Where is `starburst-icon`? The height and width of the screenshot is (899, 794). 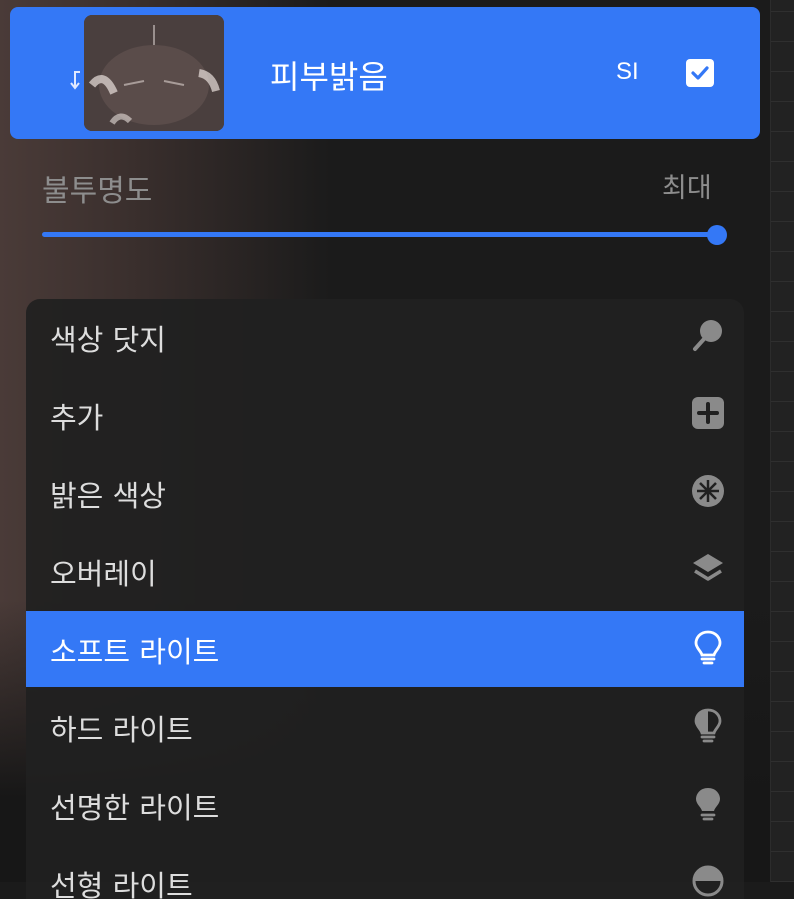 starburst-icon is located at coordinates (708, 491).